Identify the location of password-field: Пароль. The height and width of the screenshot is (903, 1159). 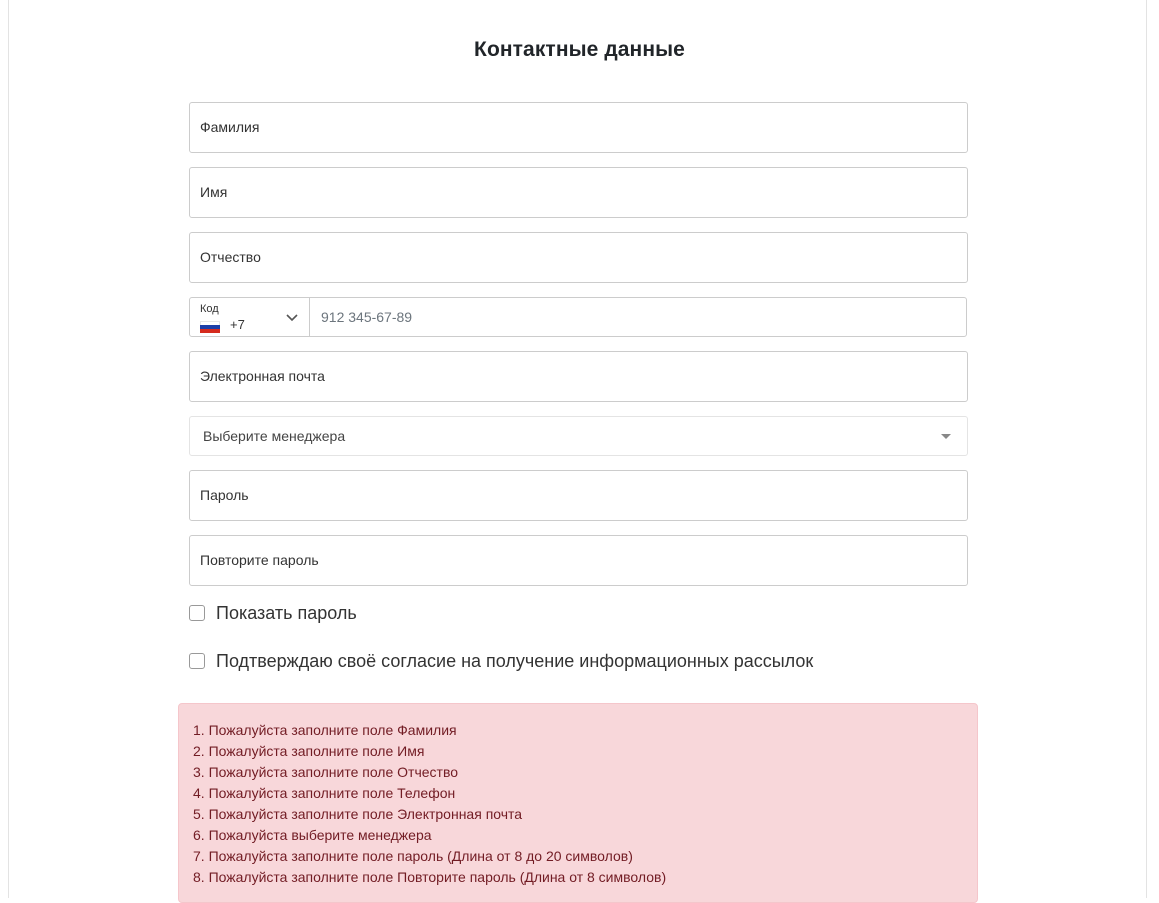
(578, 495).